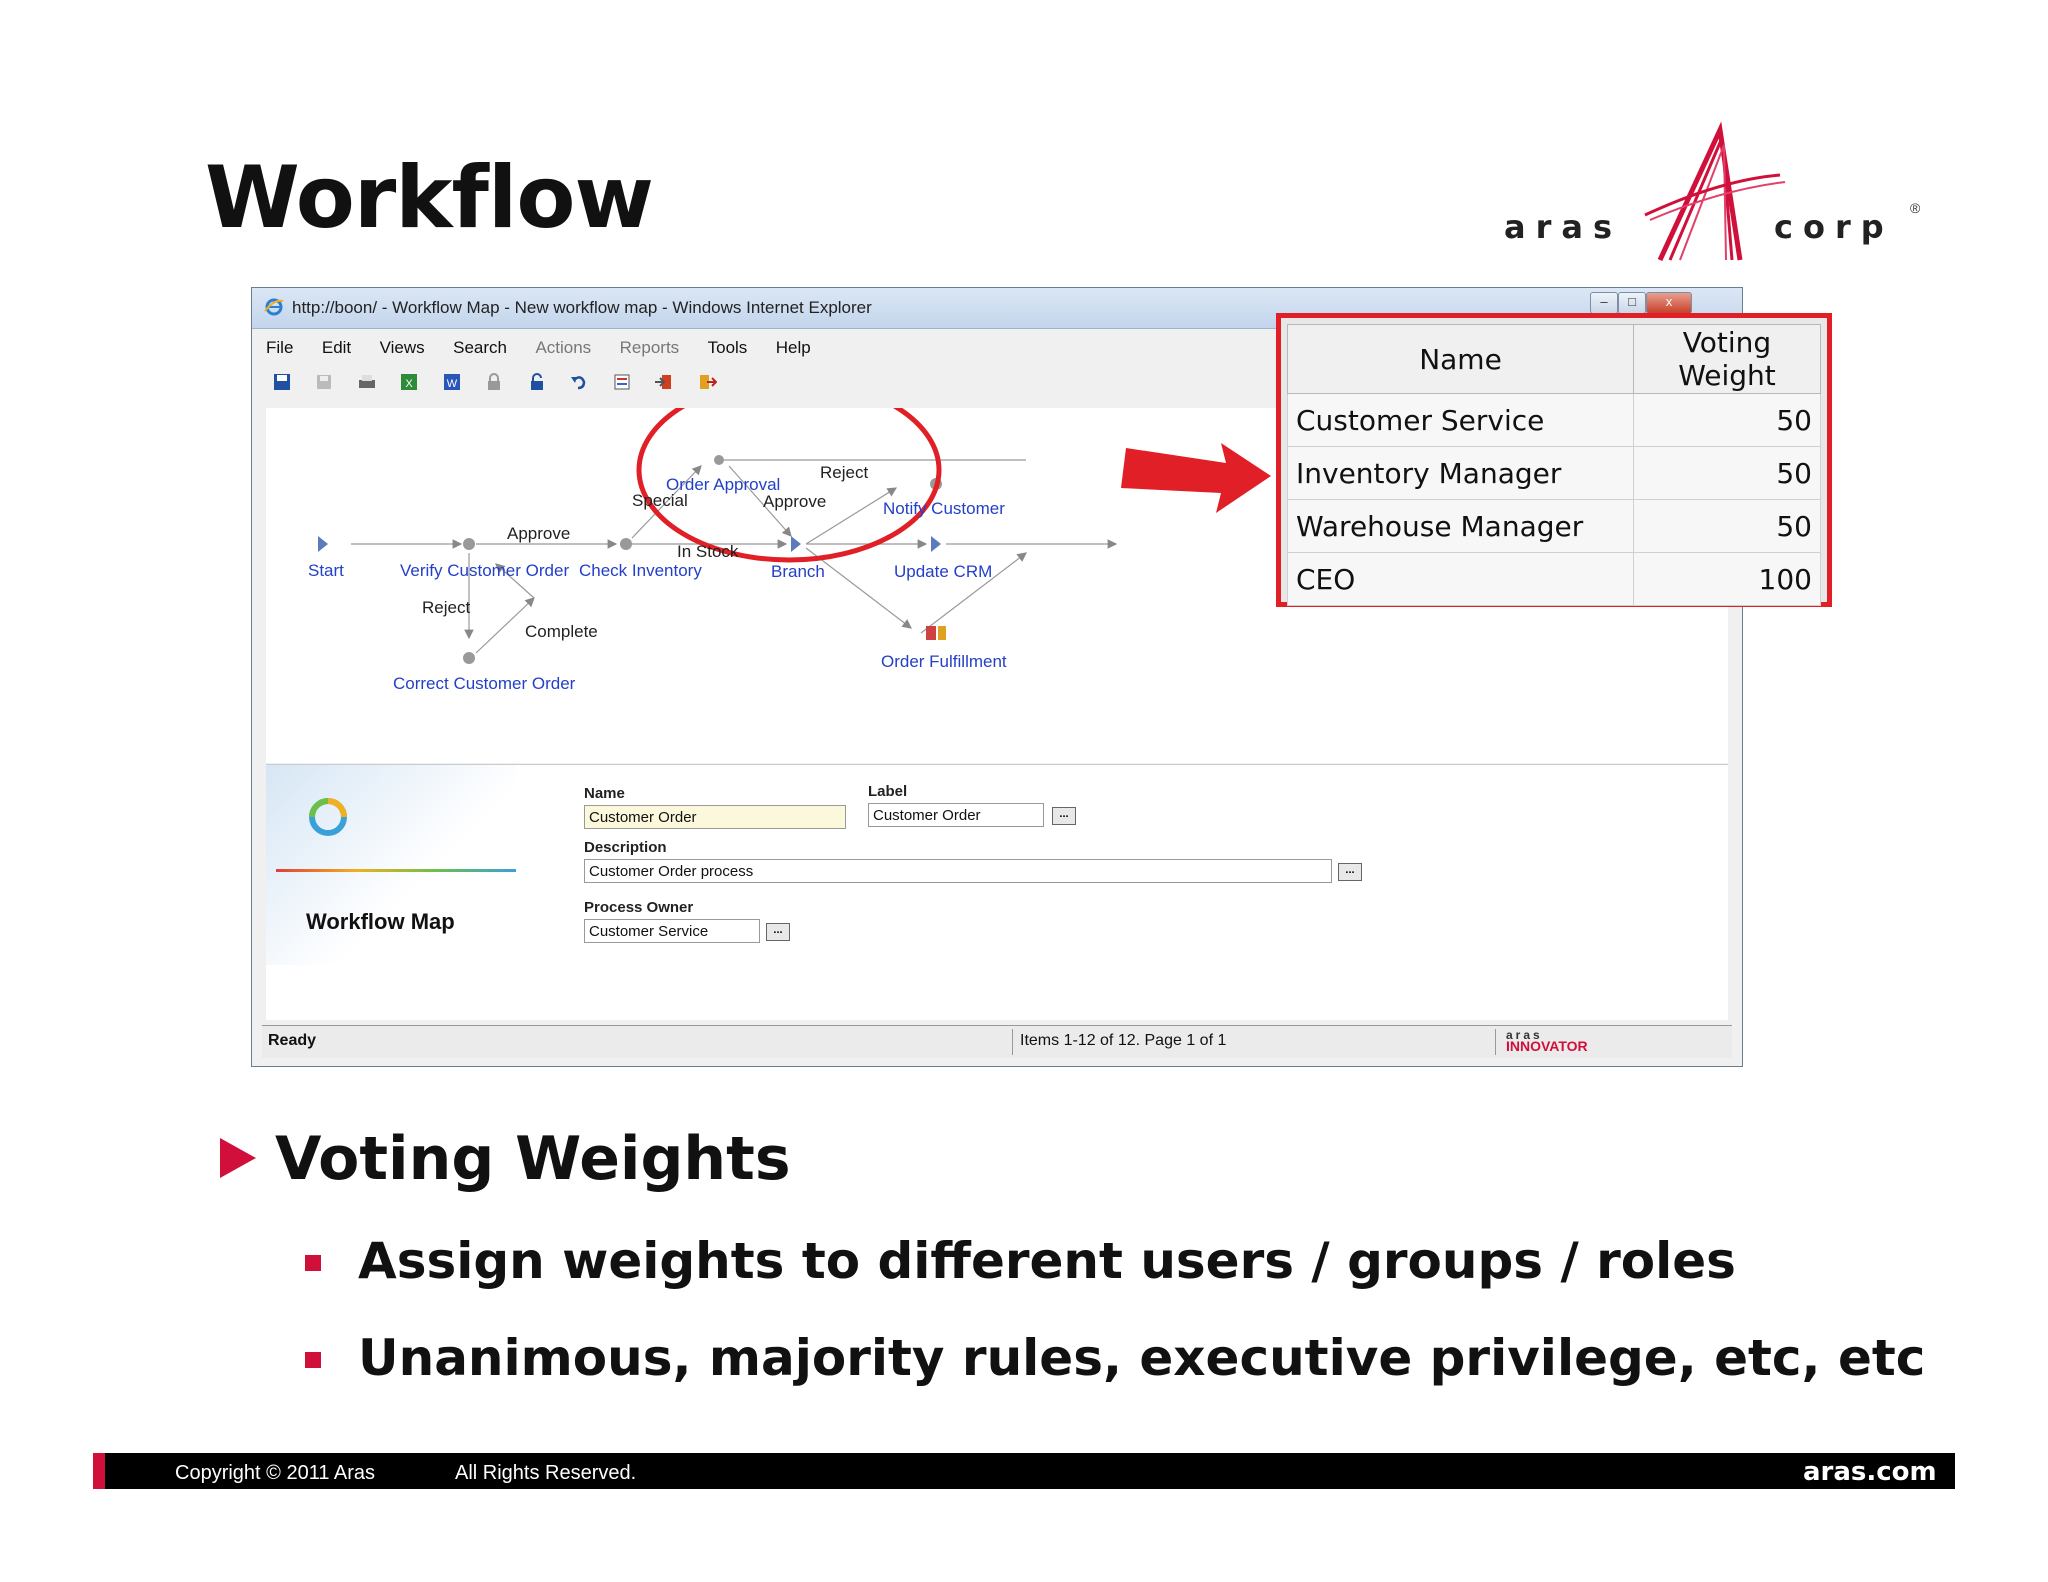  What do you see at coordinates (844, 473) in the screenshot?
I see `path-label-reject-order: Reject` at bounding box center [844, 473].